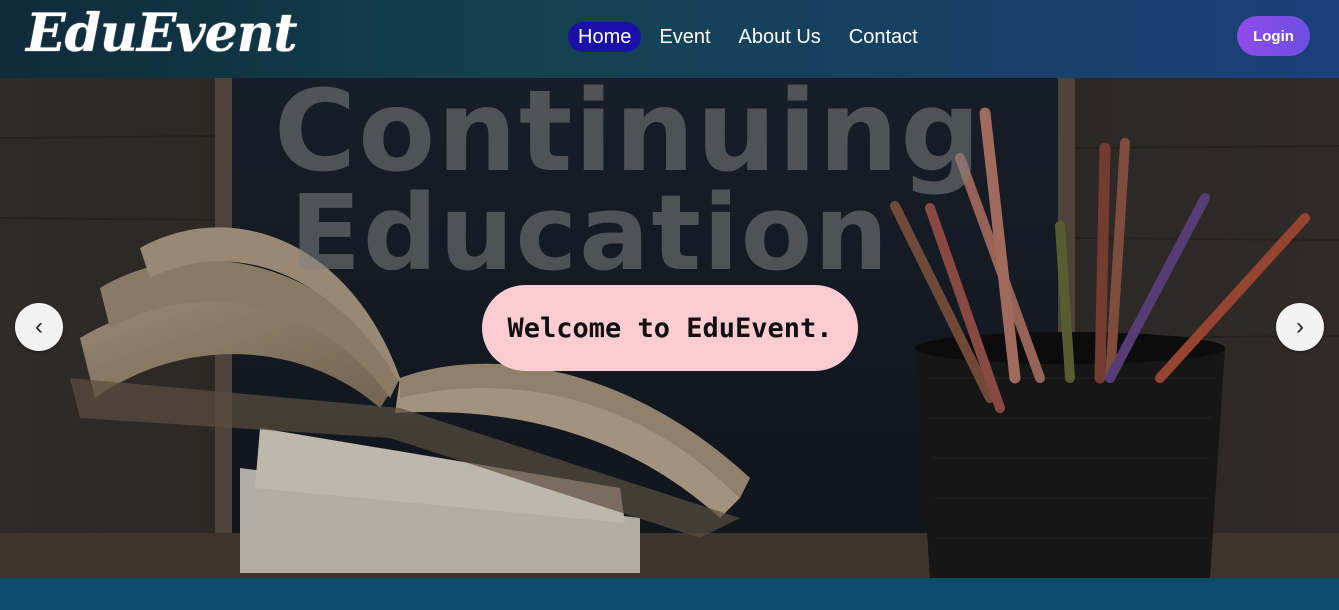  I want to click on eduevent-logo: EduEvent, so click(162, 34).